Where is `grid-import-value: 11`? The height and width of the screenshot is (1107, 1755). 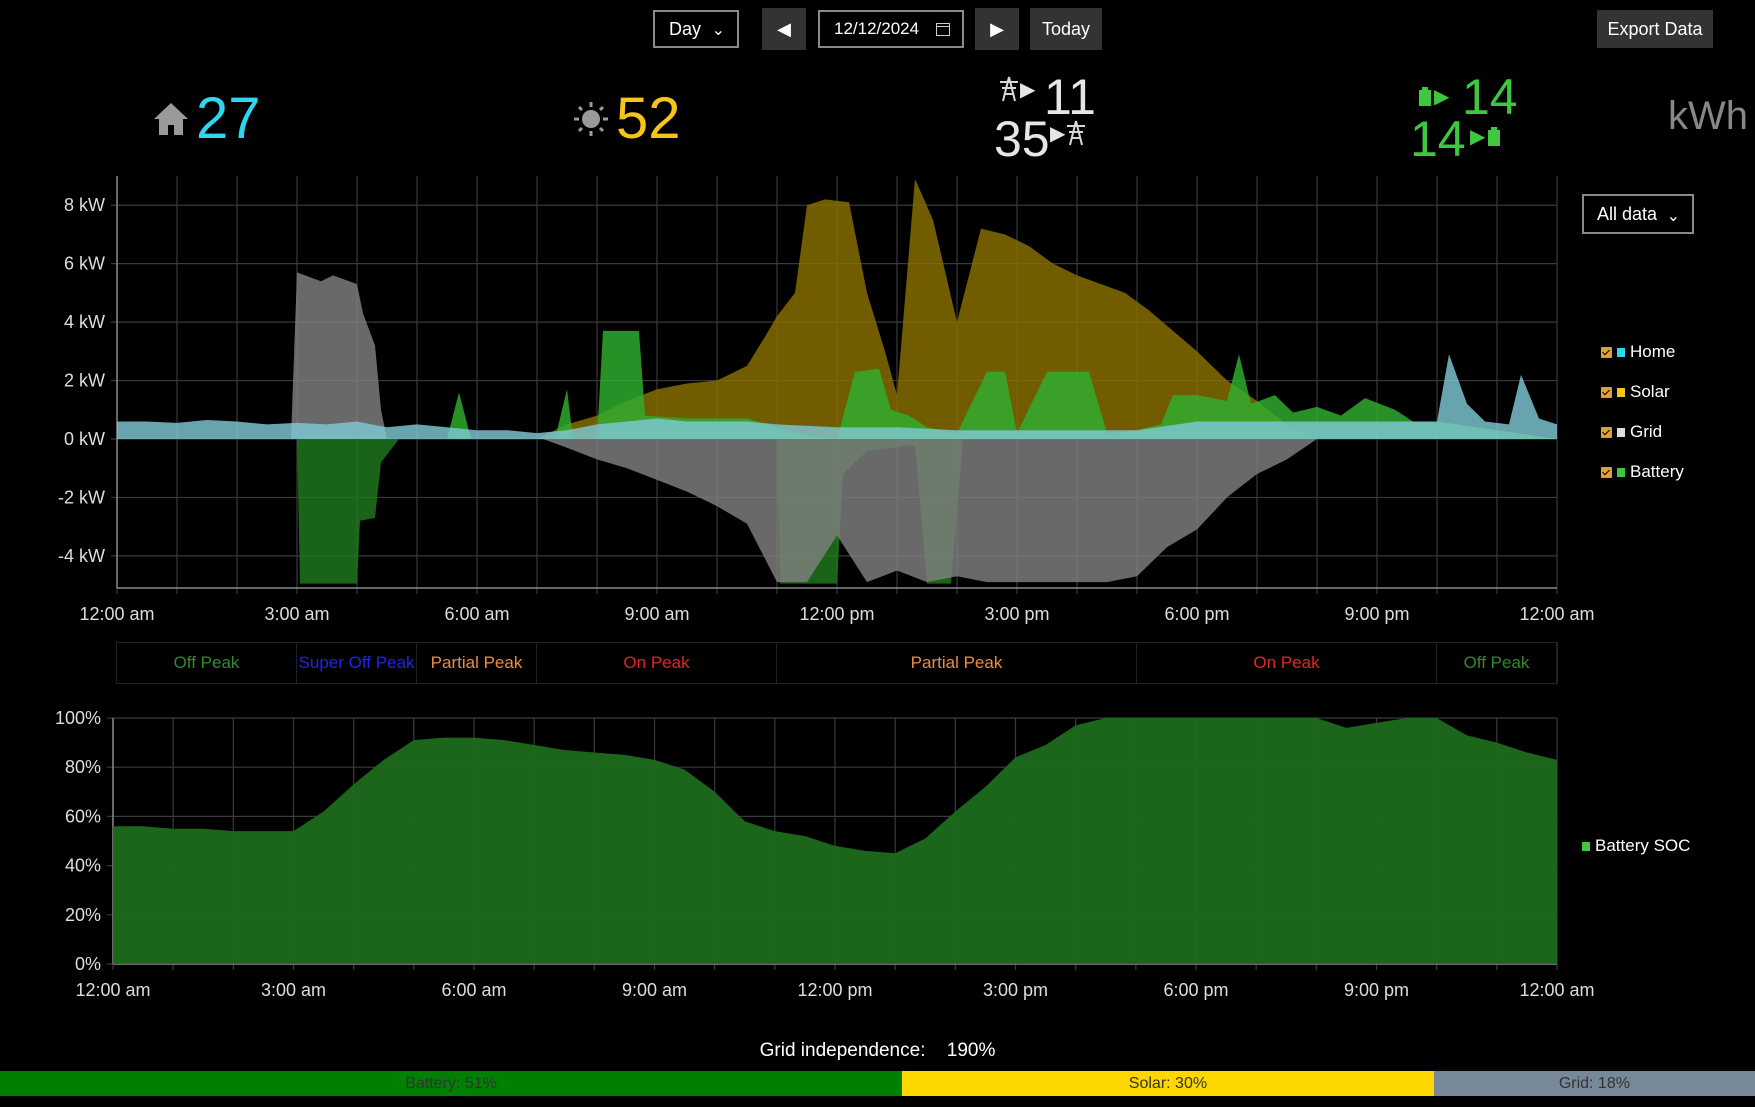
grid-import-value: 11 is located at coordinates (1070, 97).